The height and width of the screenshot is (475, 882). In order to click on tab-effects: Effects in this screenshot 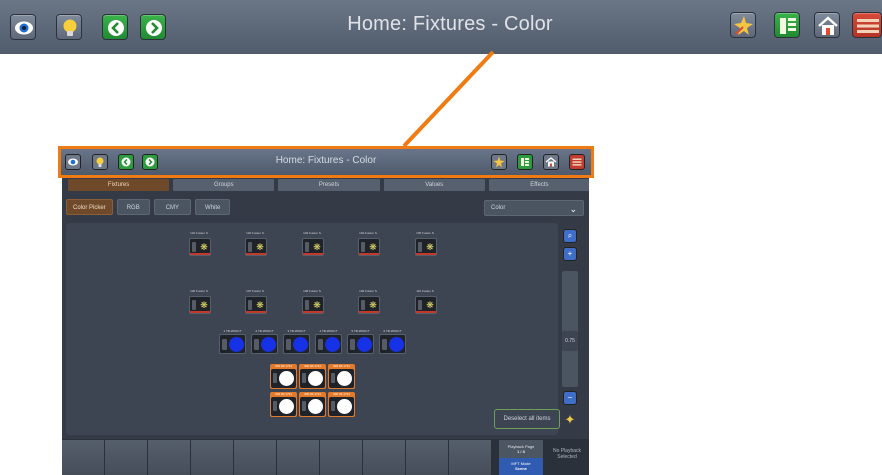, I will do `click(538, 185)`.